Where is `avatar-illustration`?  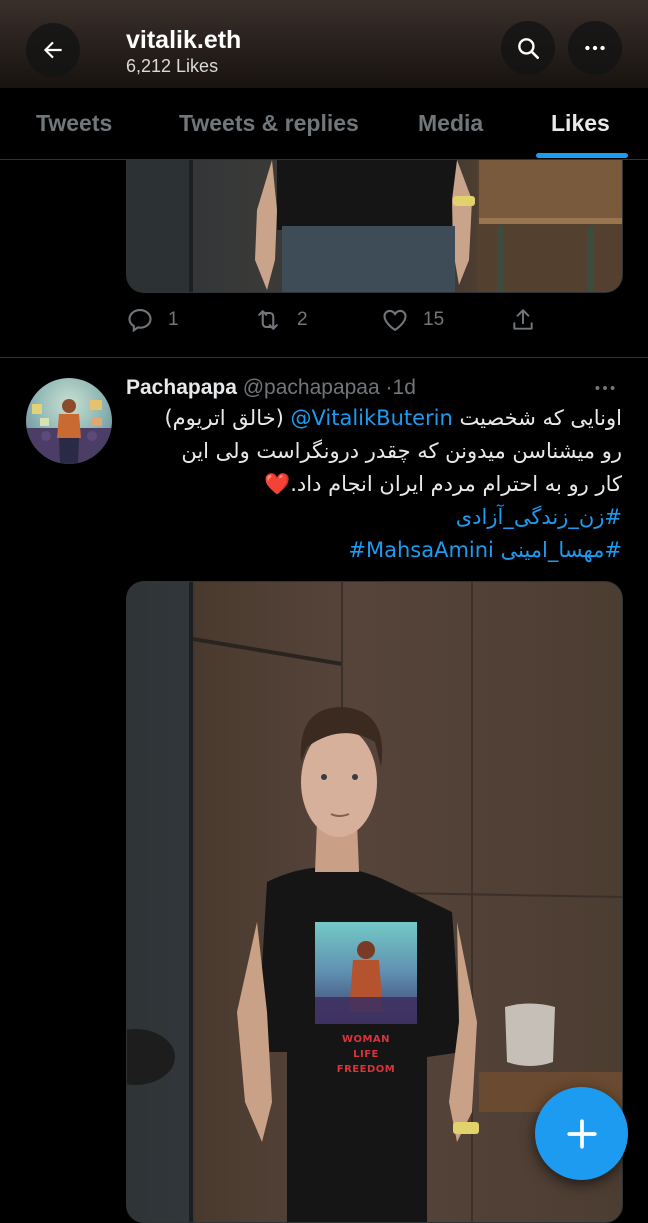 avatar-illustration is located at coordinates (69, 431).